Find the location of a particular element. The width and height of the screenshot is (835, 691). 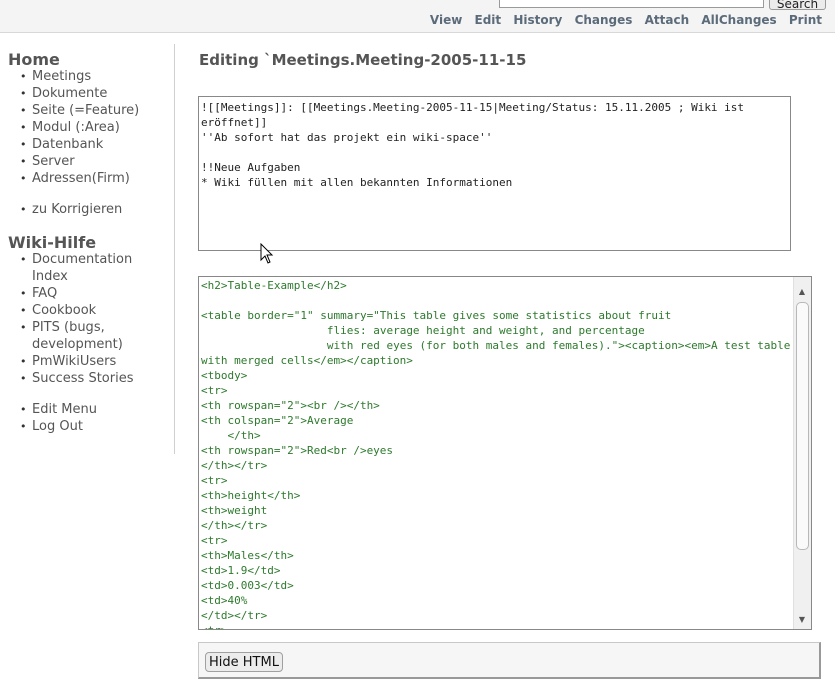

action-view-link: View is located at coordinates (446, 20).